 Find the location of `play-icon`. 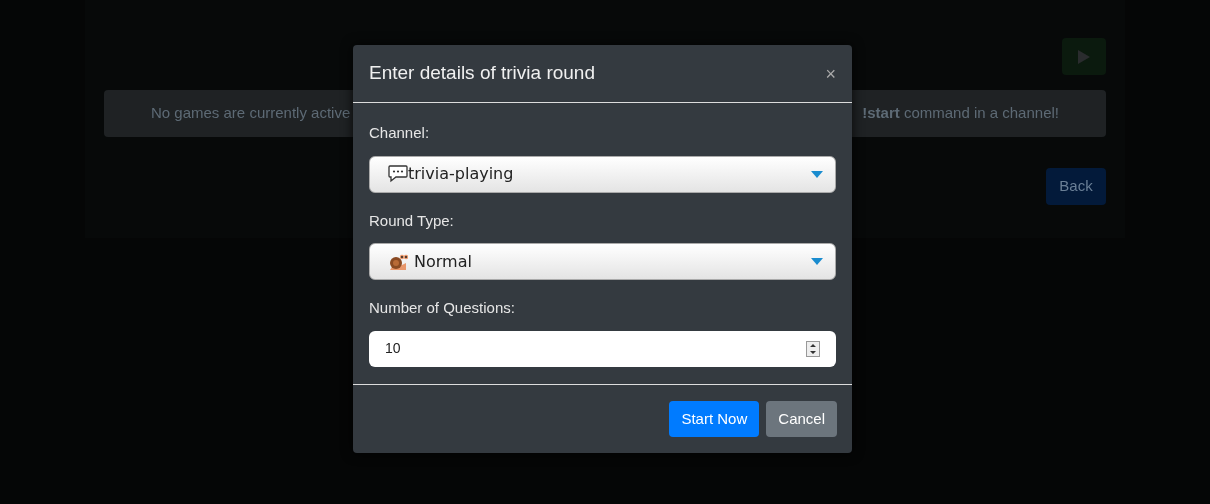

play-icon is located at coordinates (1084, 56).